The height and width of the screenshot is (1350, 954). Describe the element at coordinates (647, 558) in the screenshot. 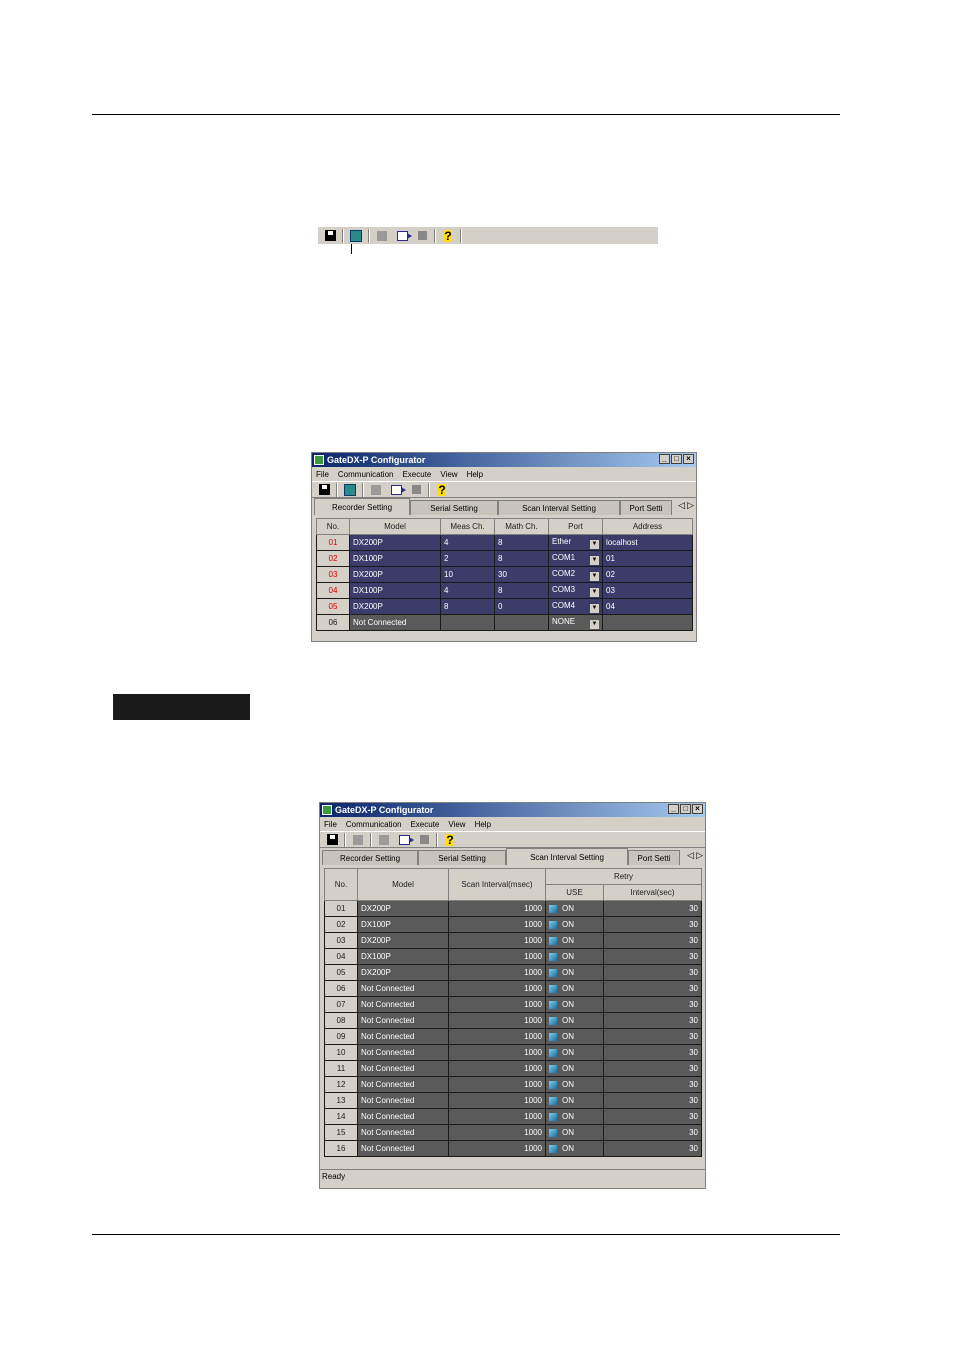

I see `address-cell: 01` at that location.